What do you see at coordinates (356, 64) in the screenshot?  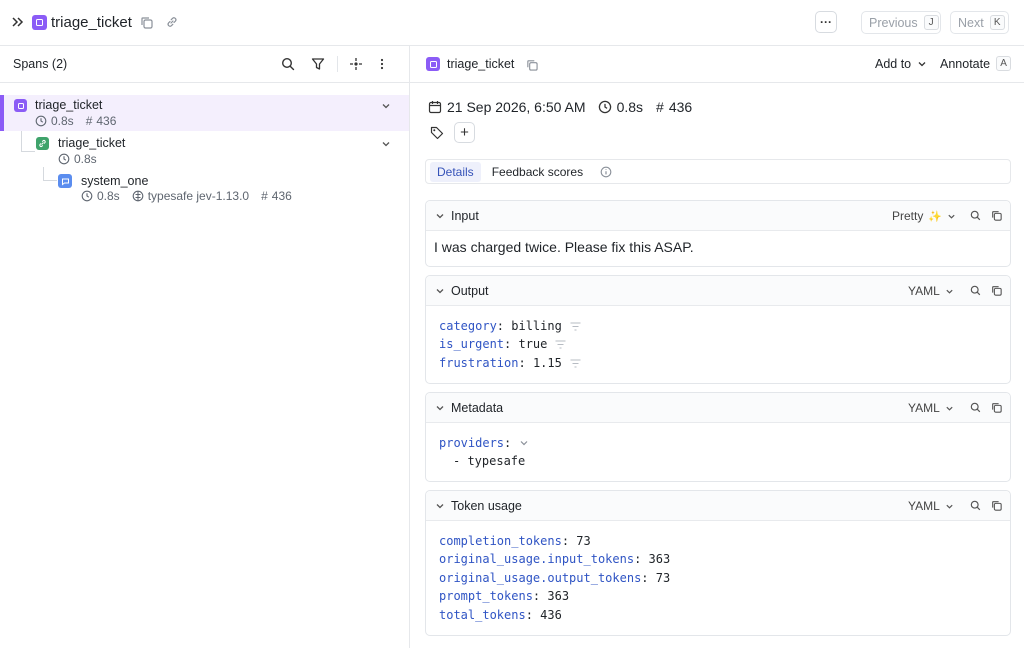 I see `focus-icon` at bounding box center [356, 64].